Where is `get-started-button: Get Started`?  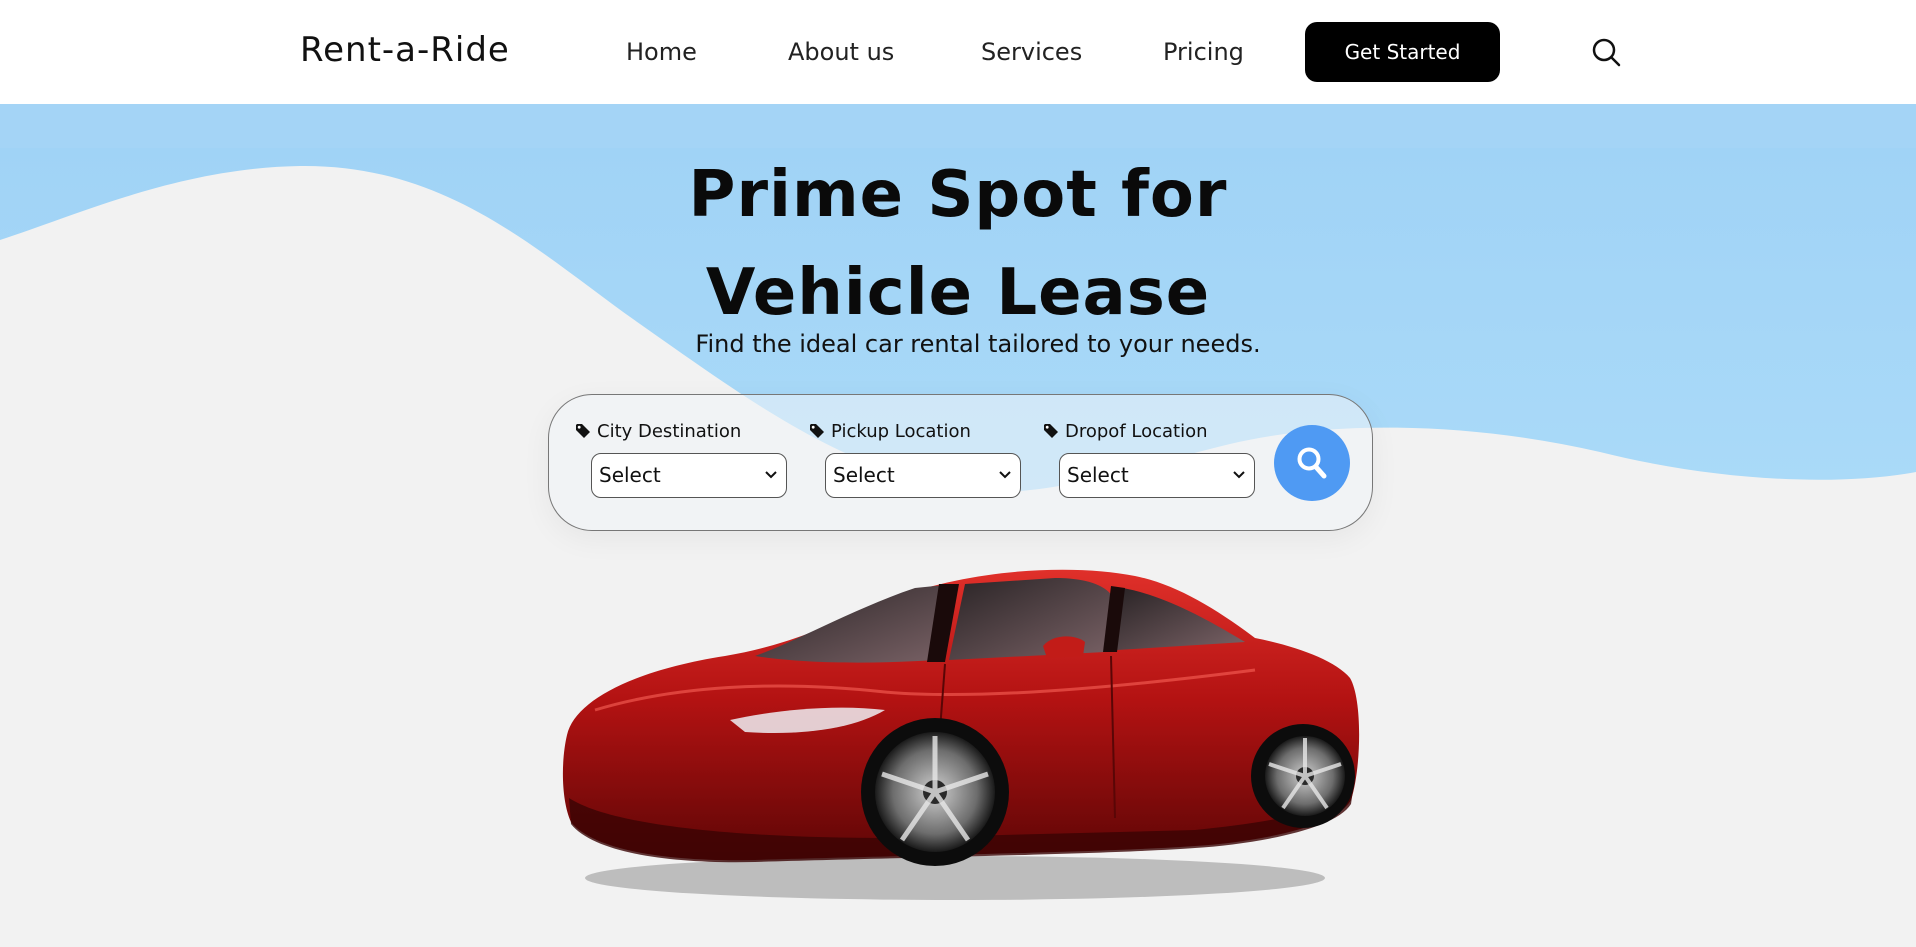
get-started-button: Get Started is located at coordinates (1402, 52).